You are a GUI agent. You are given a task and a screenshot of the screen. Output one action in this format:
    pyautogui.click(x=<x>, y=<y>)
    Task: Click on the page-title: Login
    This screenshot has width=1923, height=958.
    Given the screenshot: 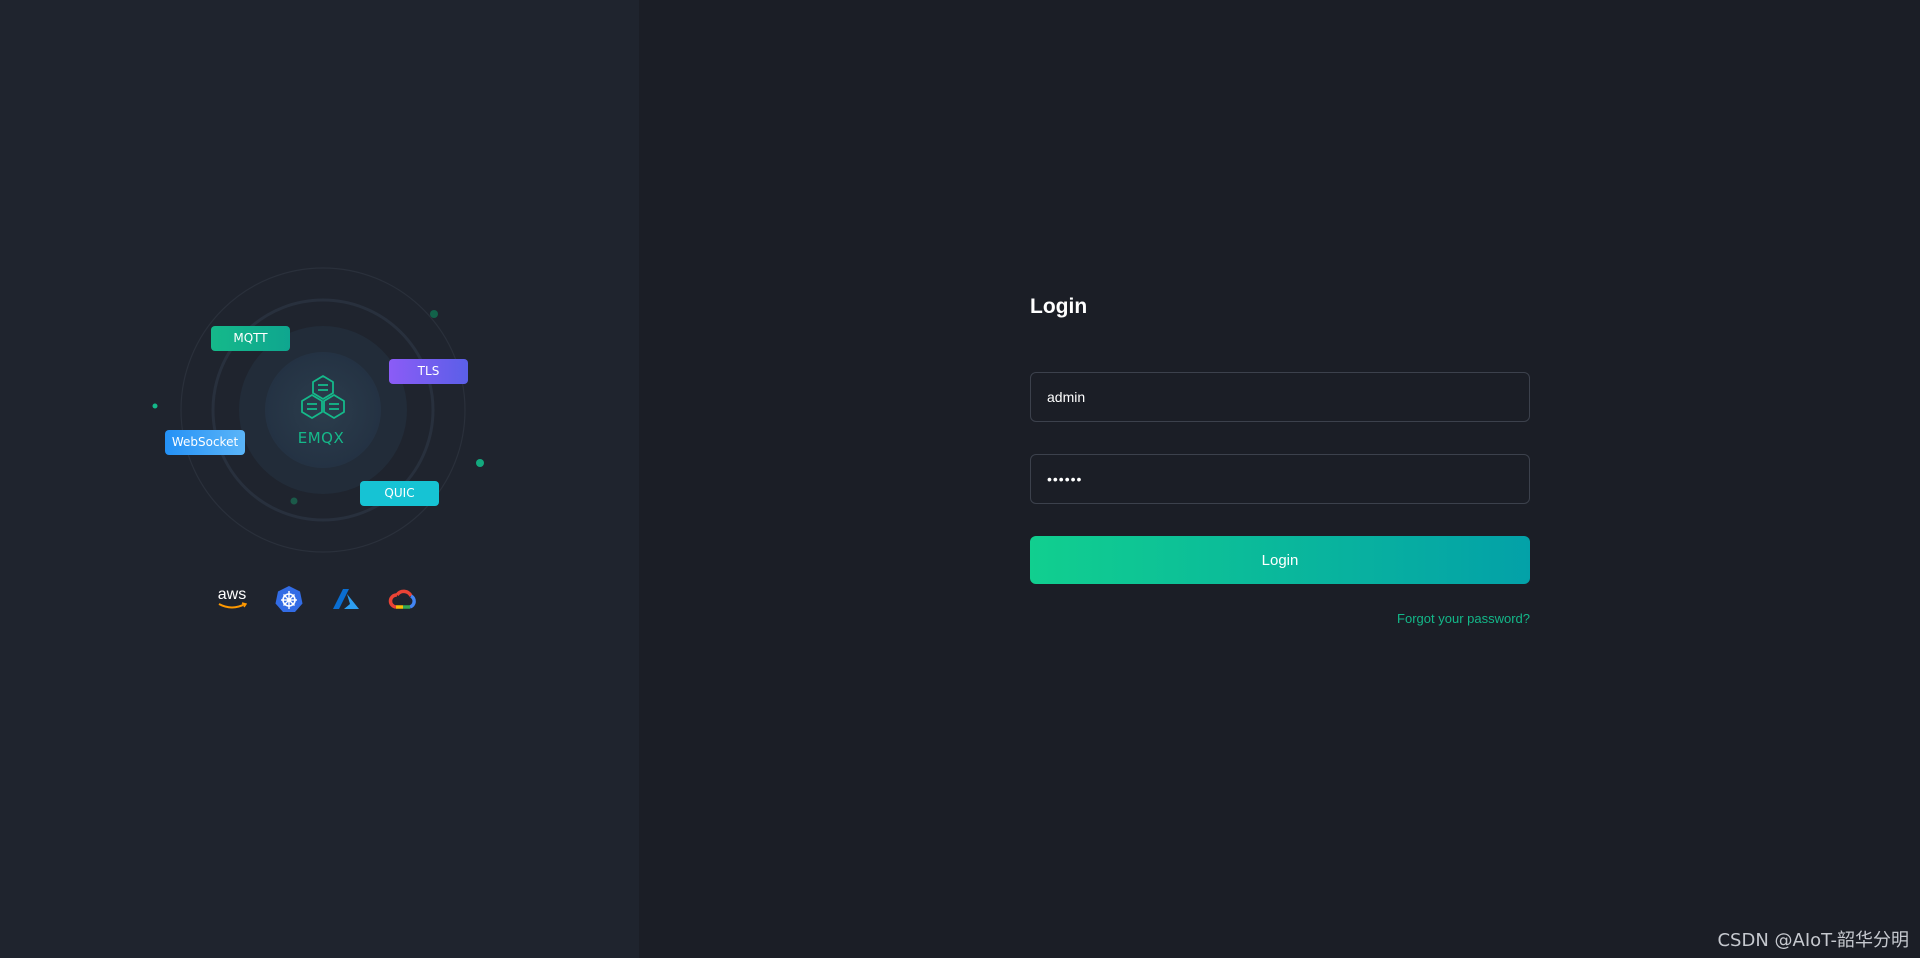 What is the action you would take?
    pyautogui.click(x=1059, y=306)
    